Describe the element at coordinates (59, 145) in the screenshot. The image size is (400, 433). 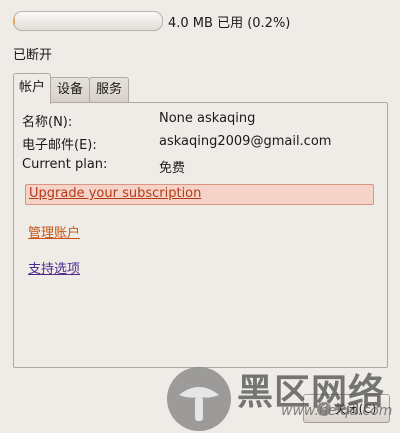
I see `email-label: 电子邮件(E):` at that location.